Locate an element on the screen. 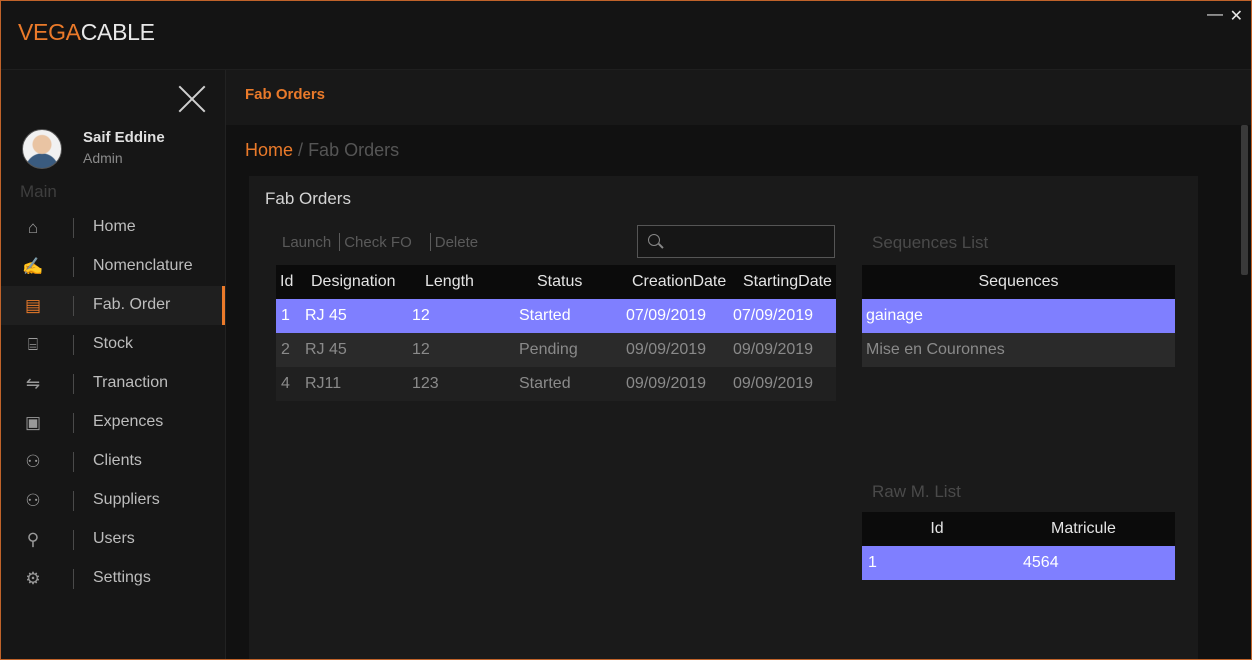 This screenshot has height=660, width=1252. table-row: 4 RJ11 123 Started 09/09/2019 09/09/2019 is located at coordinates (556, 384).